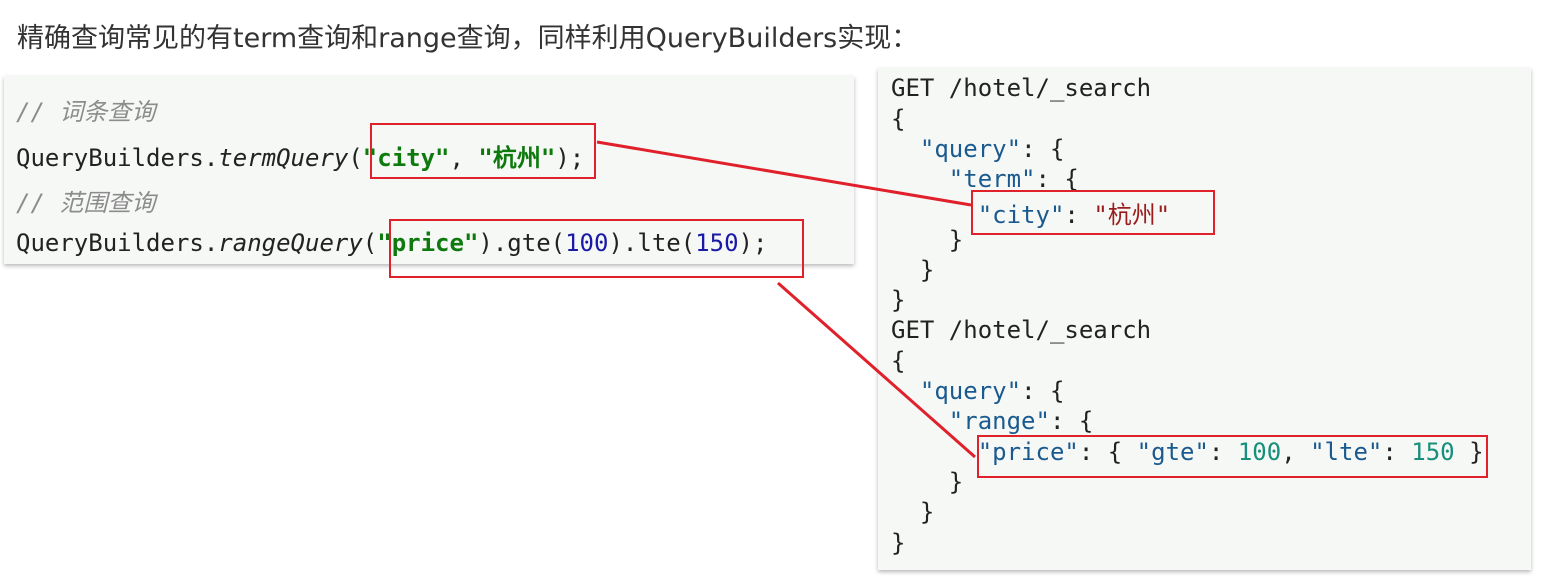 The width and height of the screenshot is (1565, 577). What do you see at coordinates (956, 240) in the screenshot?
I see `close-brace-term: }` at bounding box center [956, 240].